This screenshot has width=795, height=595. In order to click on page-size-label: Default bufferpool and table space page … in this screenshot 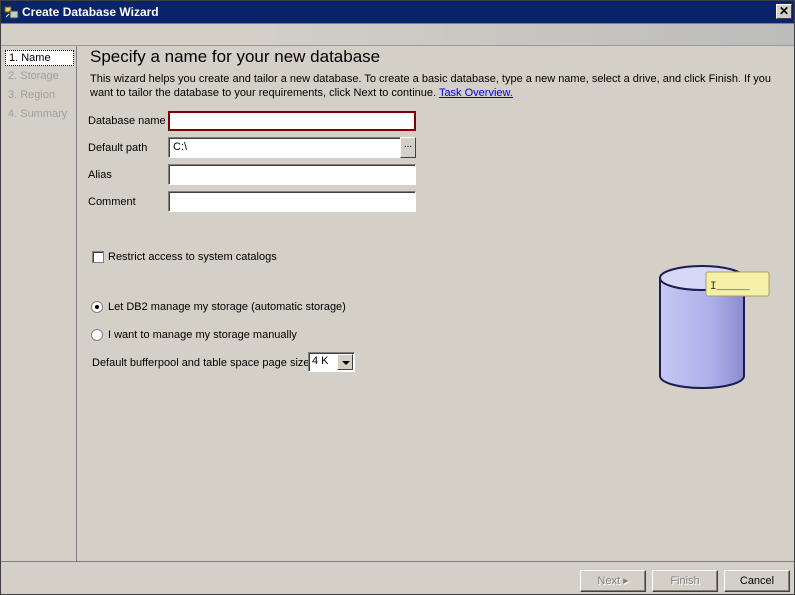, I will do `click(201, 363)`.